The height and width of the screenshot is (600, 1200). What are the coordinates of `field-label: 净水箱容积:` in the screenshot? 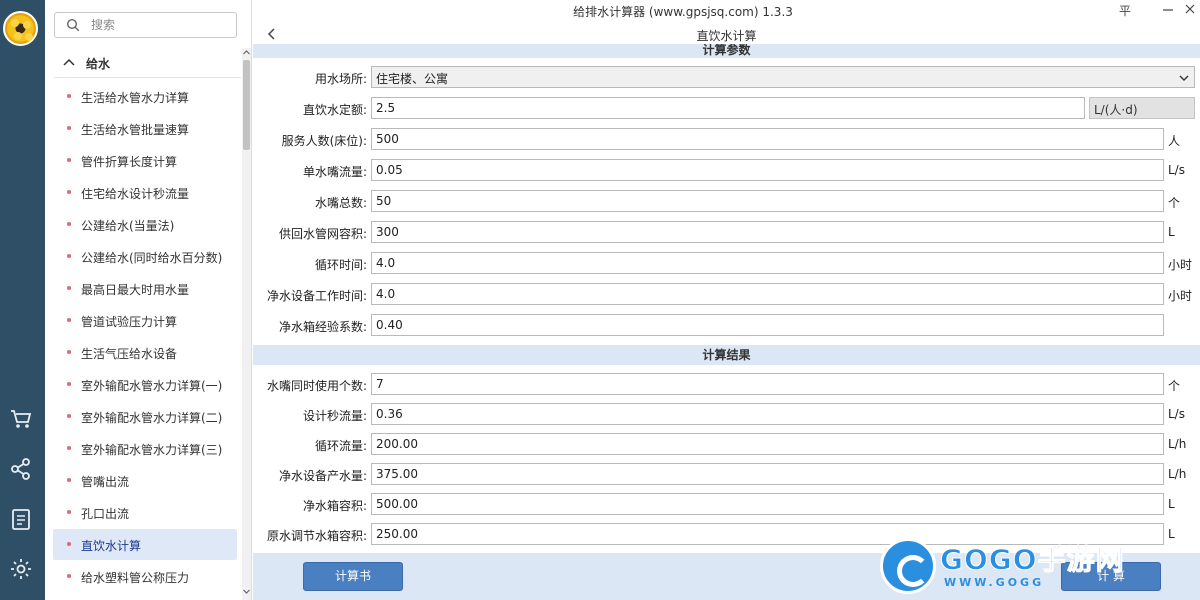 It's located at (334, 506).